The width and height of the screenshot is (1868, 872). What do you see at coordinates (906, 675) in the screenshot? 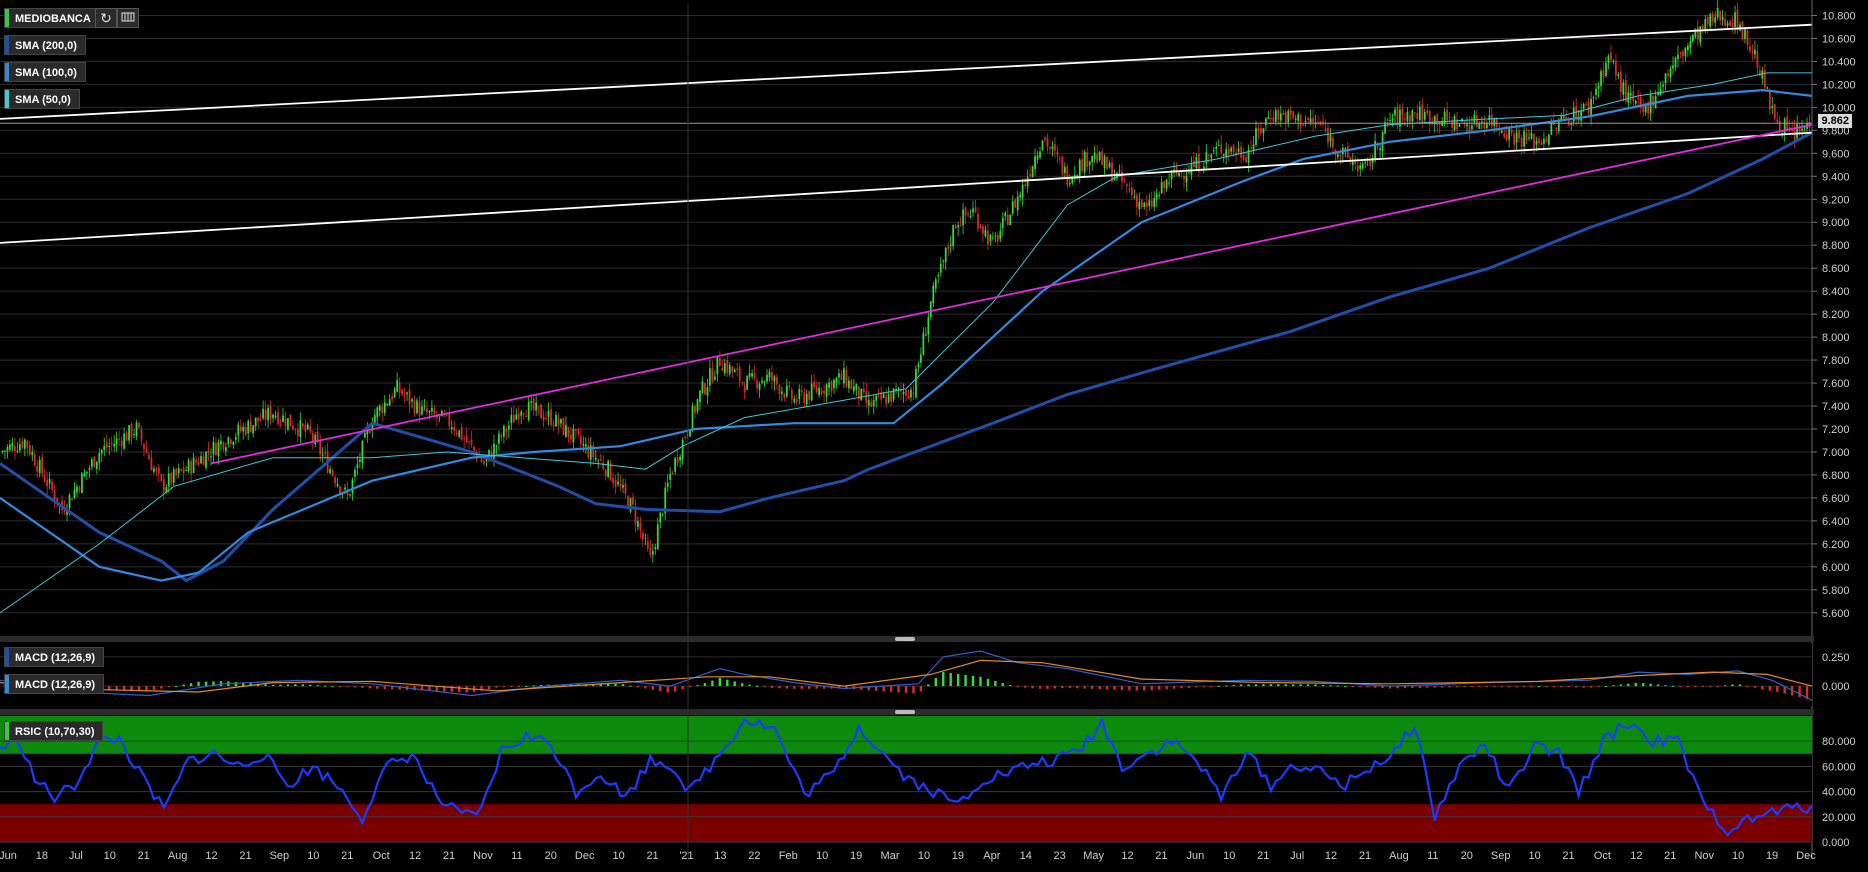
I see `macd-background` at bounding box center [906, 675].